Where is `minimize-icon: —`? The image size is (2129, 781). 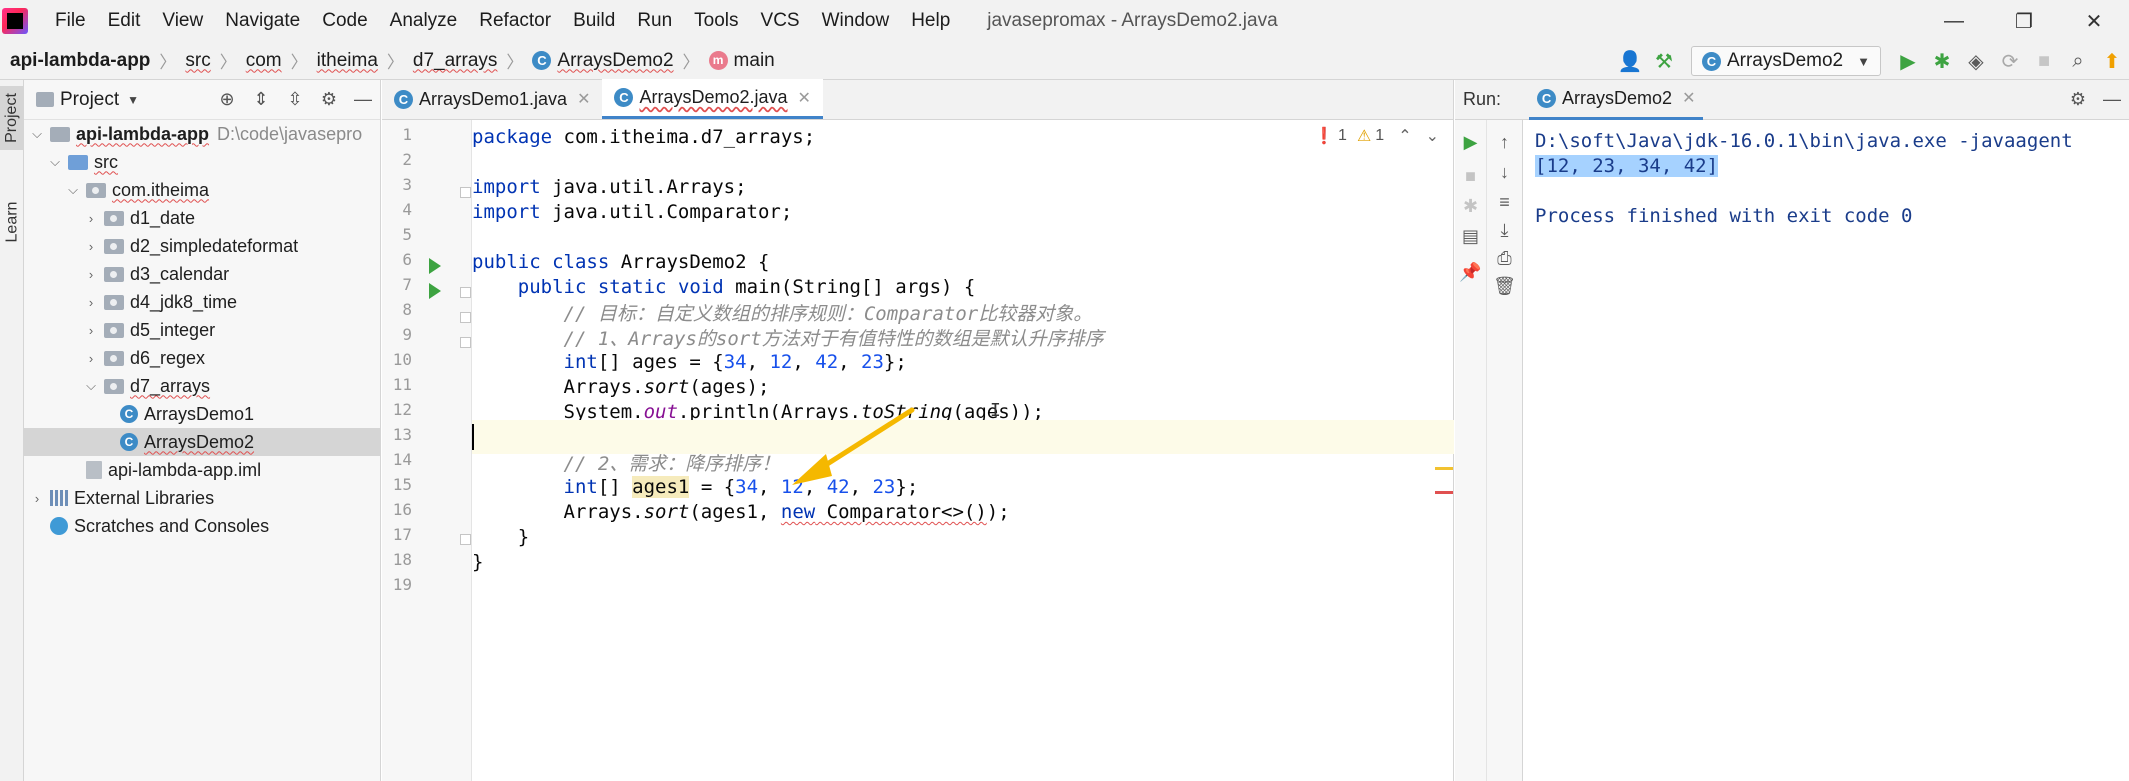 minimize-icon: — is located at coordinates (1954, 21).